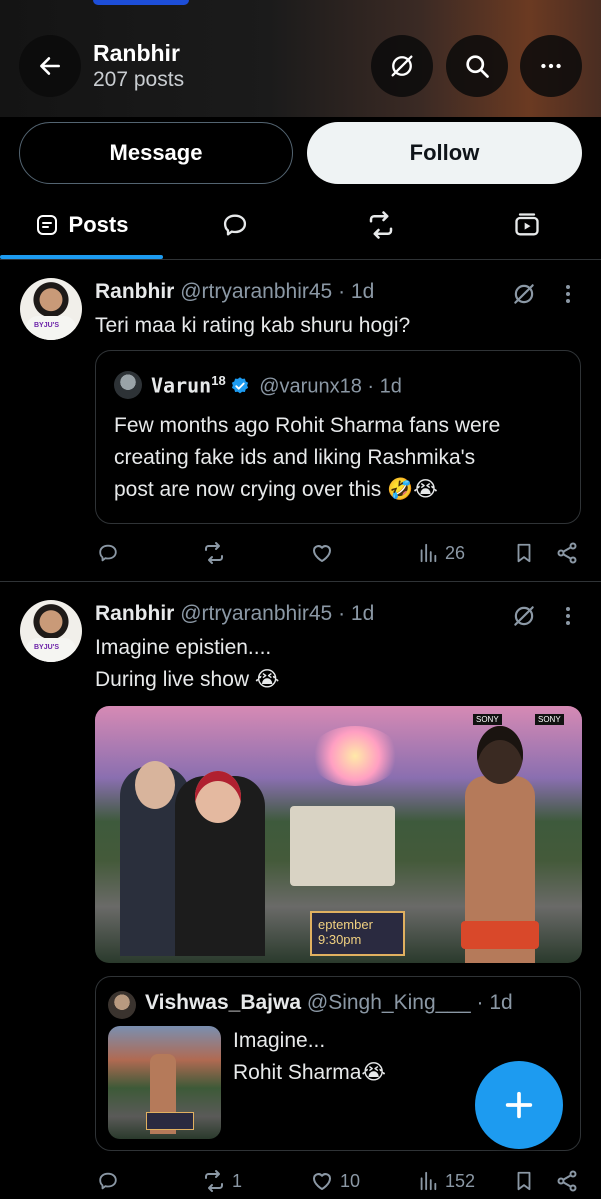 The image size is (601, 1199). What do you see at coordinates (300, 226) in the screenshot?
I see `profile-tabs: Posts` at bounding box center [300, 226].